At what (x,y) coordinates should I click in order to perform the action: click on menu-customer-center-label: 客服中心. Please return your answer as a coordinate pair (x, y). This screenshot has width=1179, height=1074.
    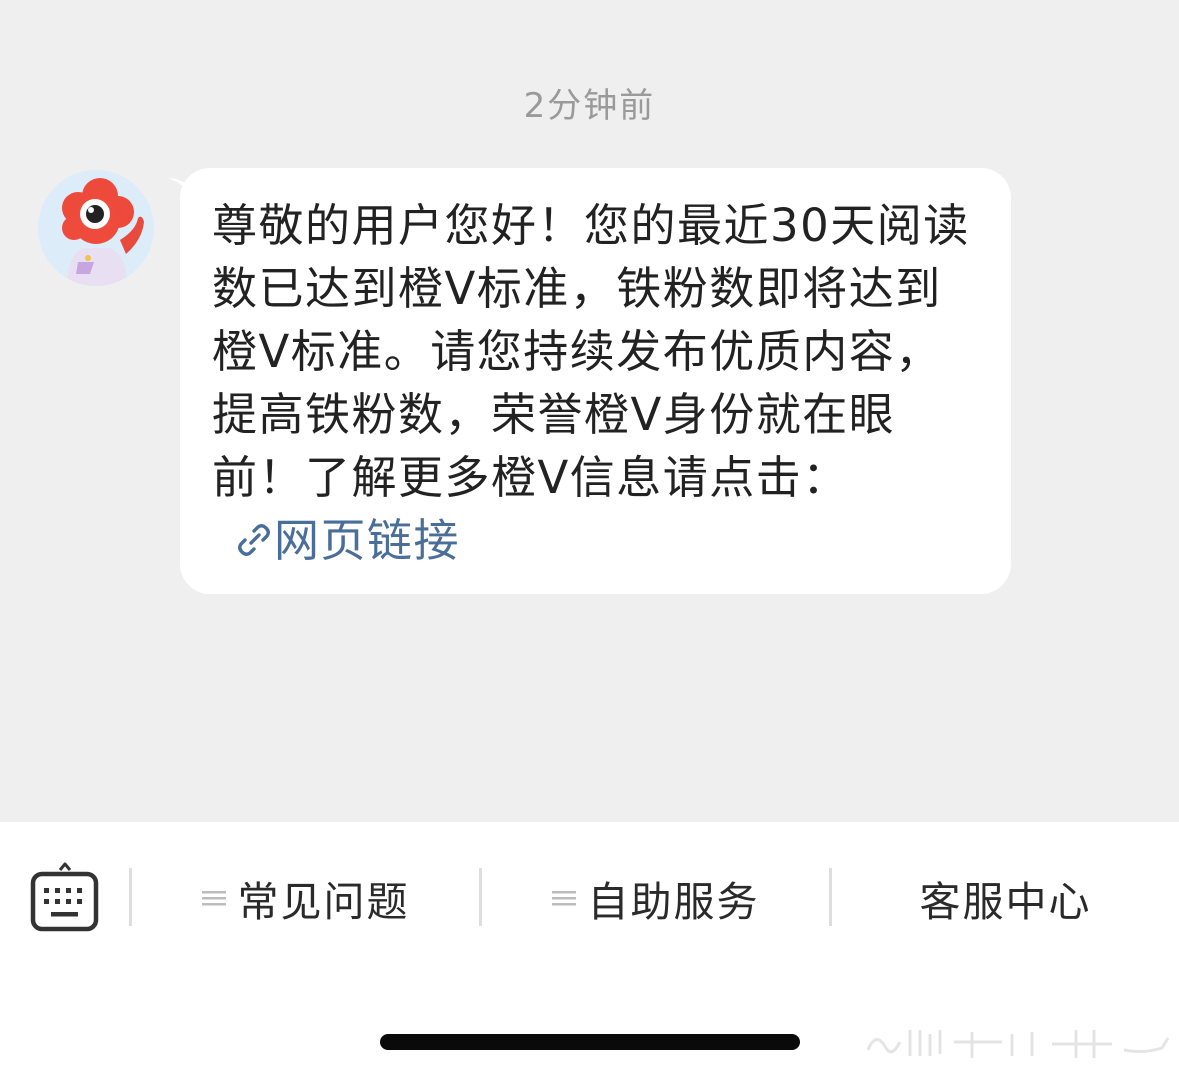
    Looking at the image, I should click on (1006, 898).